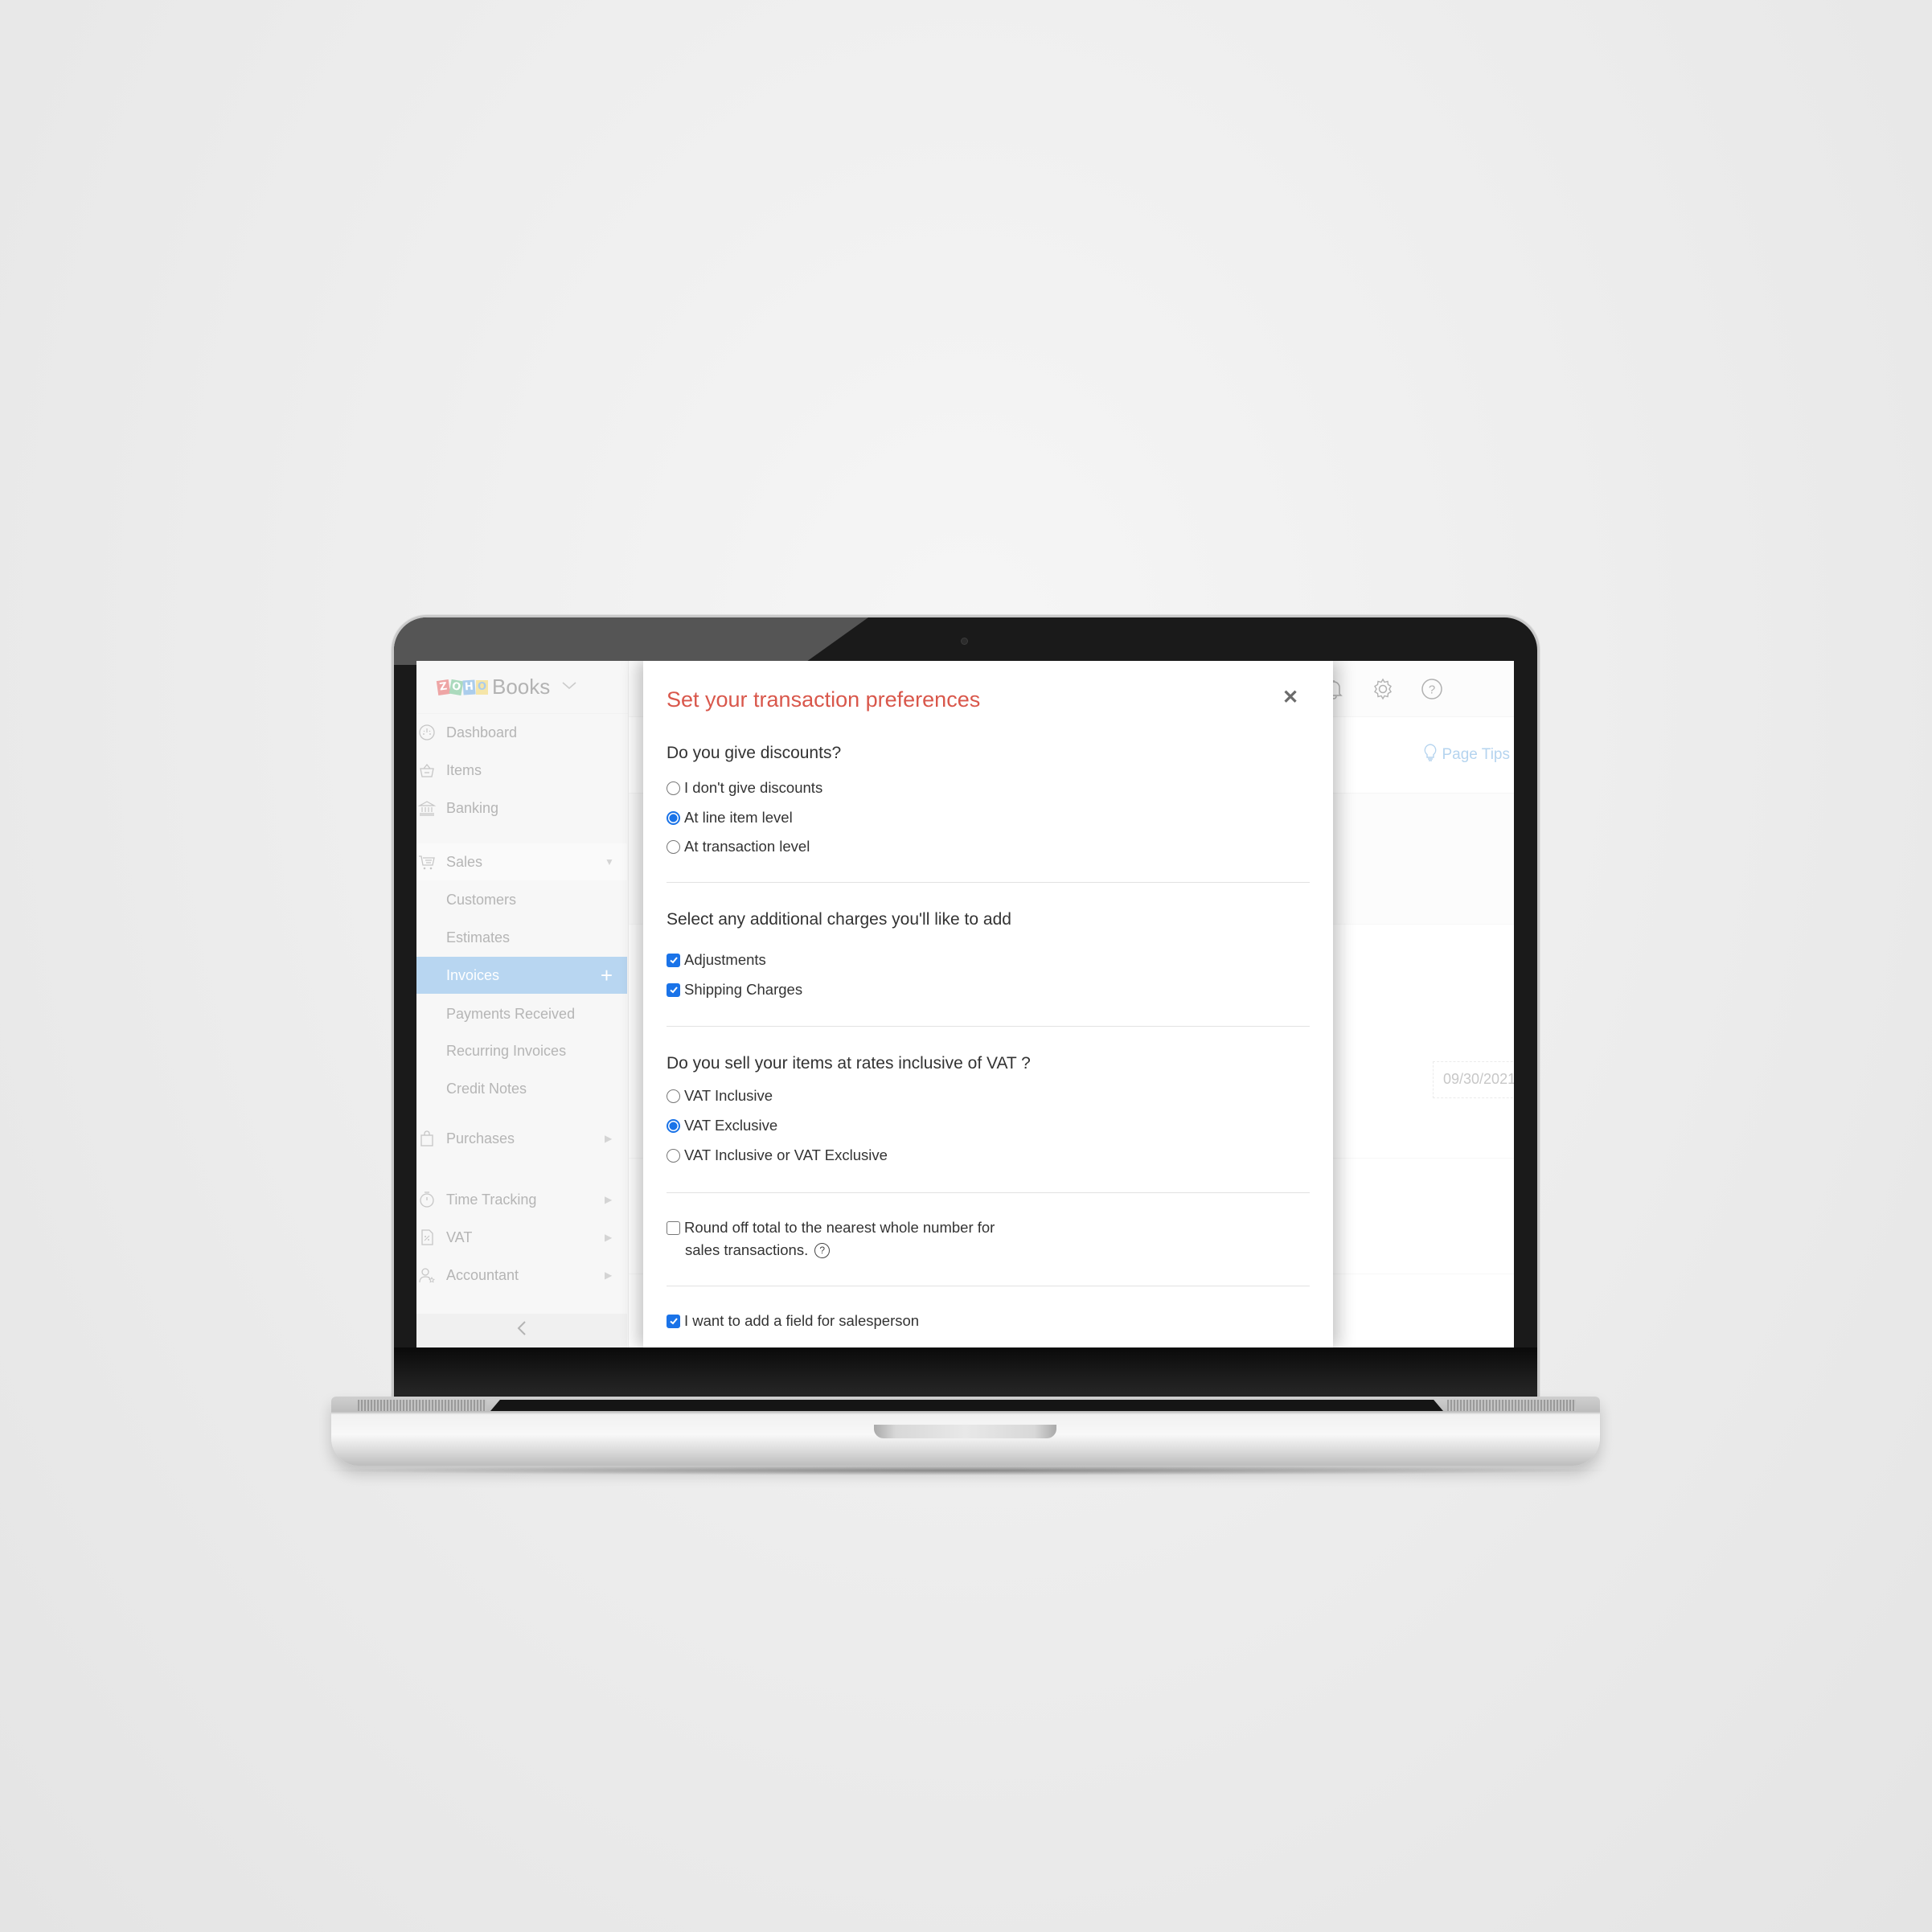 This screenshot has width=1932, height=1932. I want to click on charge-option-adjustments: Adjustments, so click(717, 960).